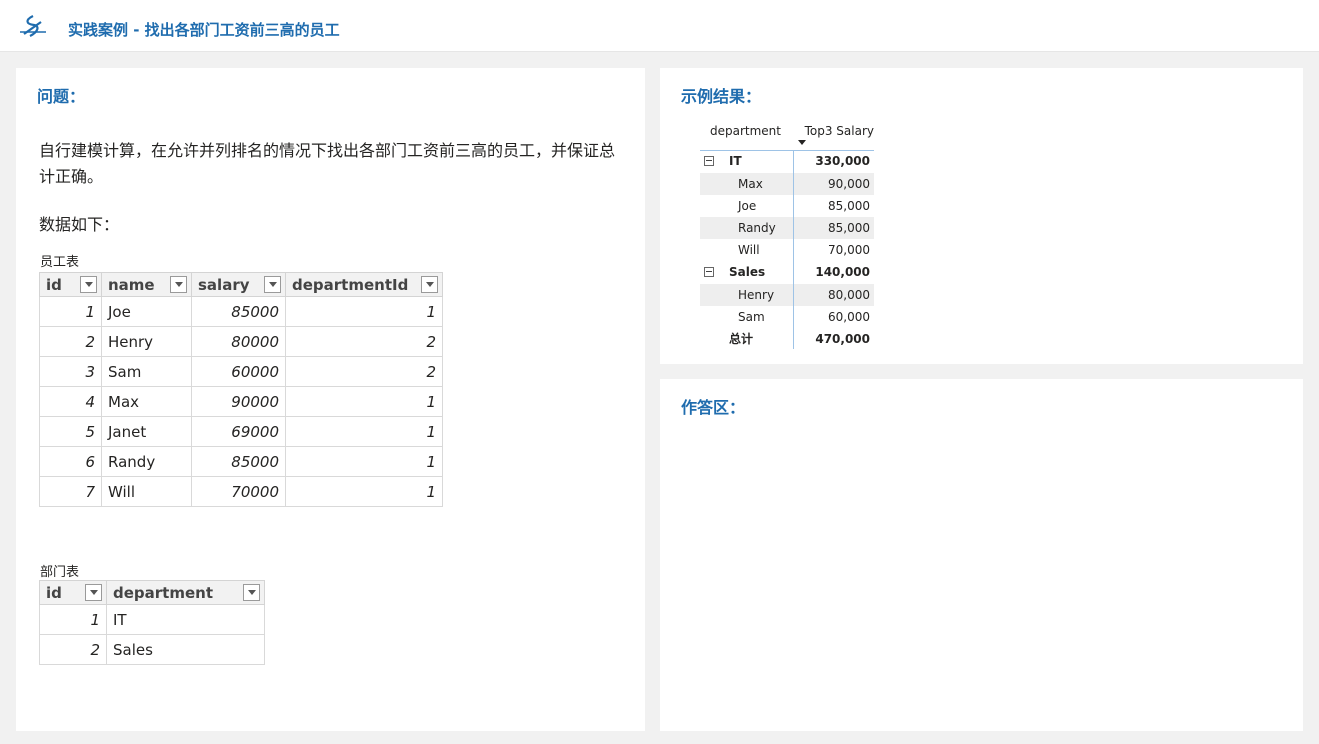 The image size is (1319, 744). What do you see at coordinates (146, 401) in the screenshot?
I see `cell-name: Max` at bounding box center [146, 401].